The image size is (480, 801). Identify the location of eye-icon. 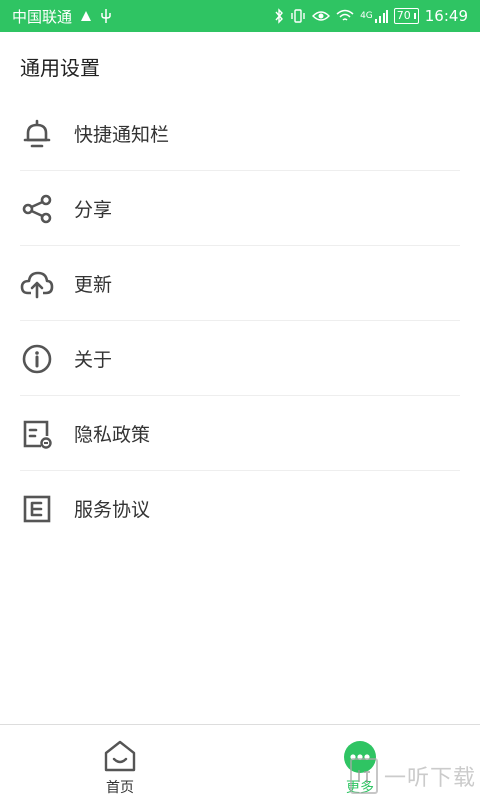
(321, 16).